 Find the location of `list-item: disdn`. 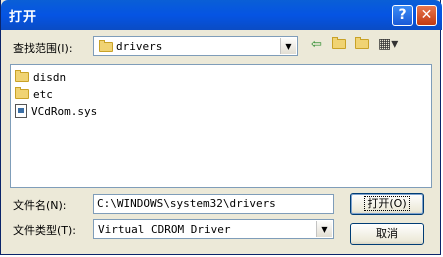

list-item: disdn is located at coordinates (40, 77).